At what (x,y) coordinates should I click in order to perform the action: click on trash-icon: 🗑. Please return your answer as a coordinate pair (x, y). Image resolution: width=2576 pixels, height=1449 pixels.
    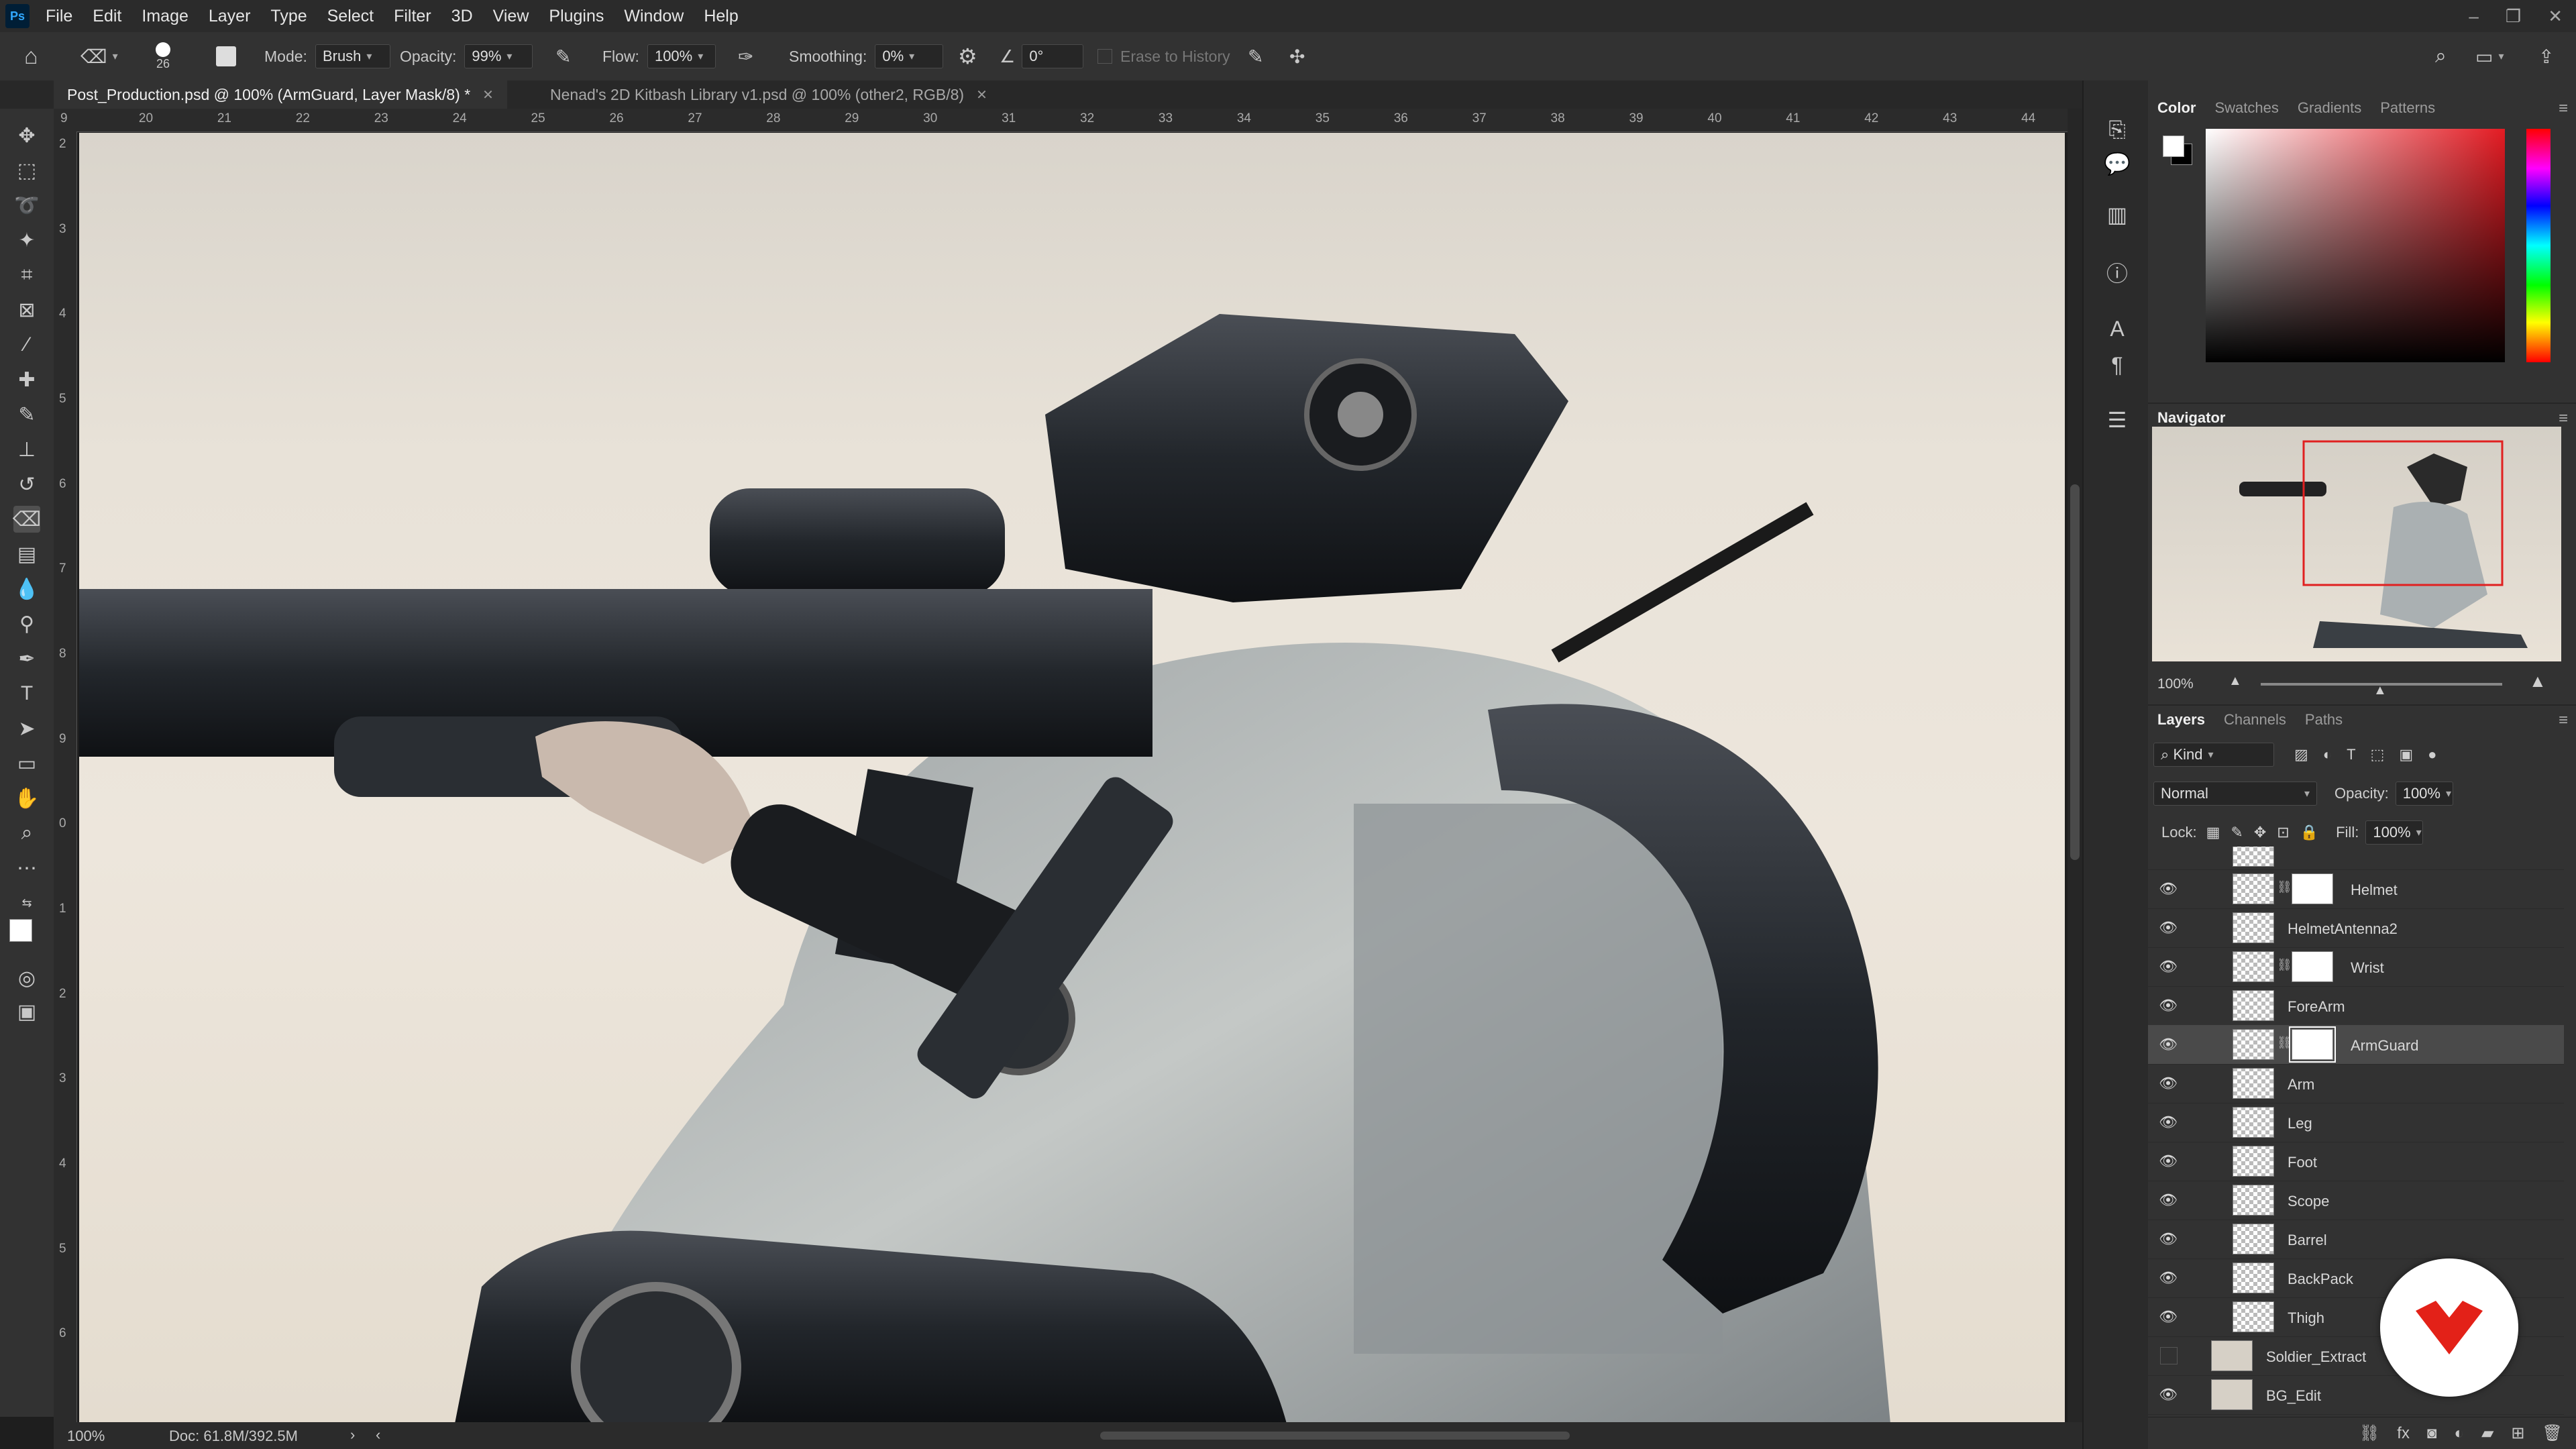
    Looking at the image, I should click on (2552, 1433).